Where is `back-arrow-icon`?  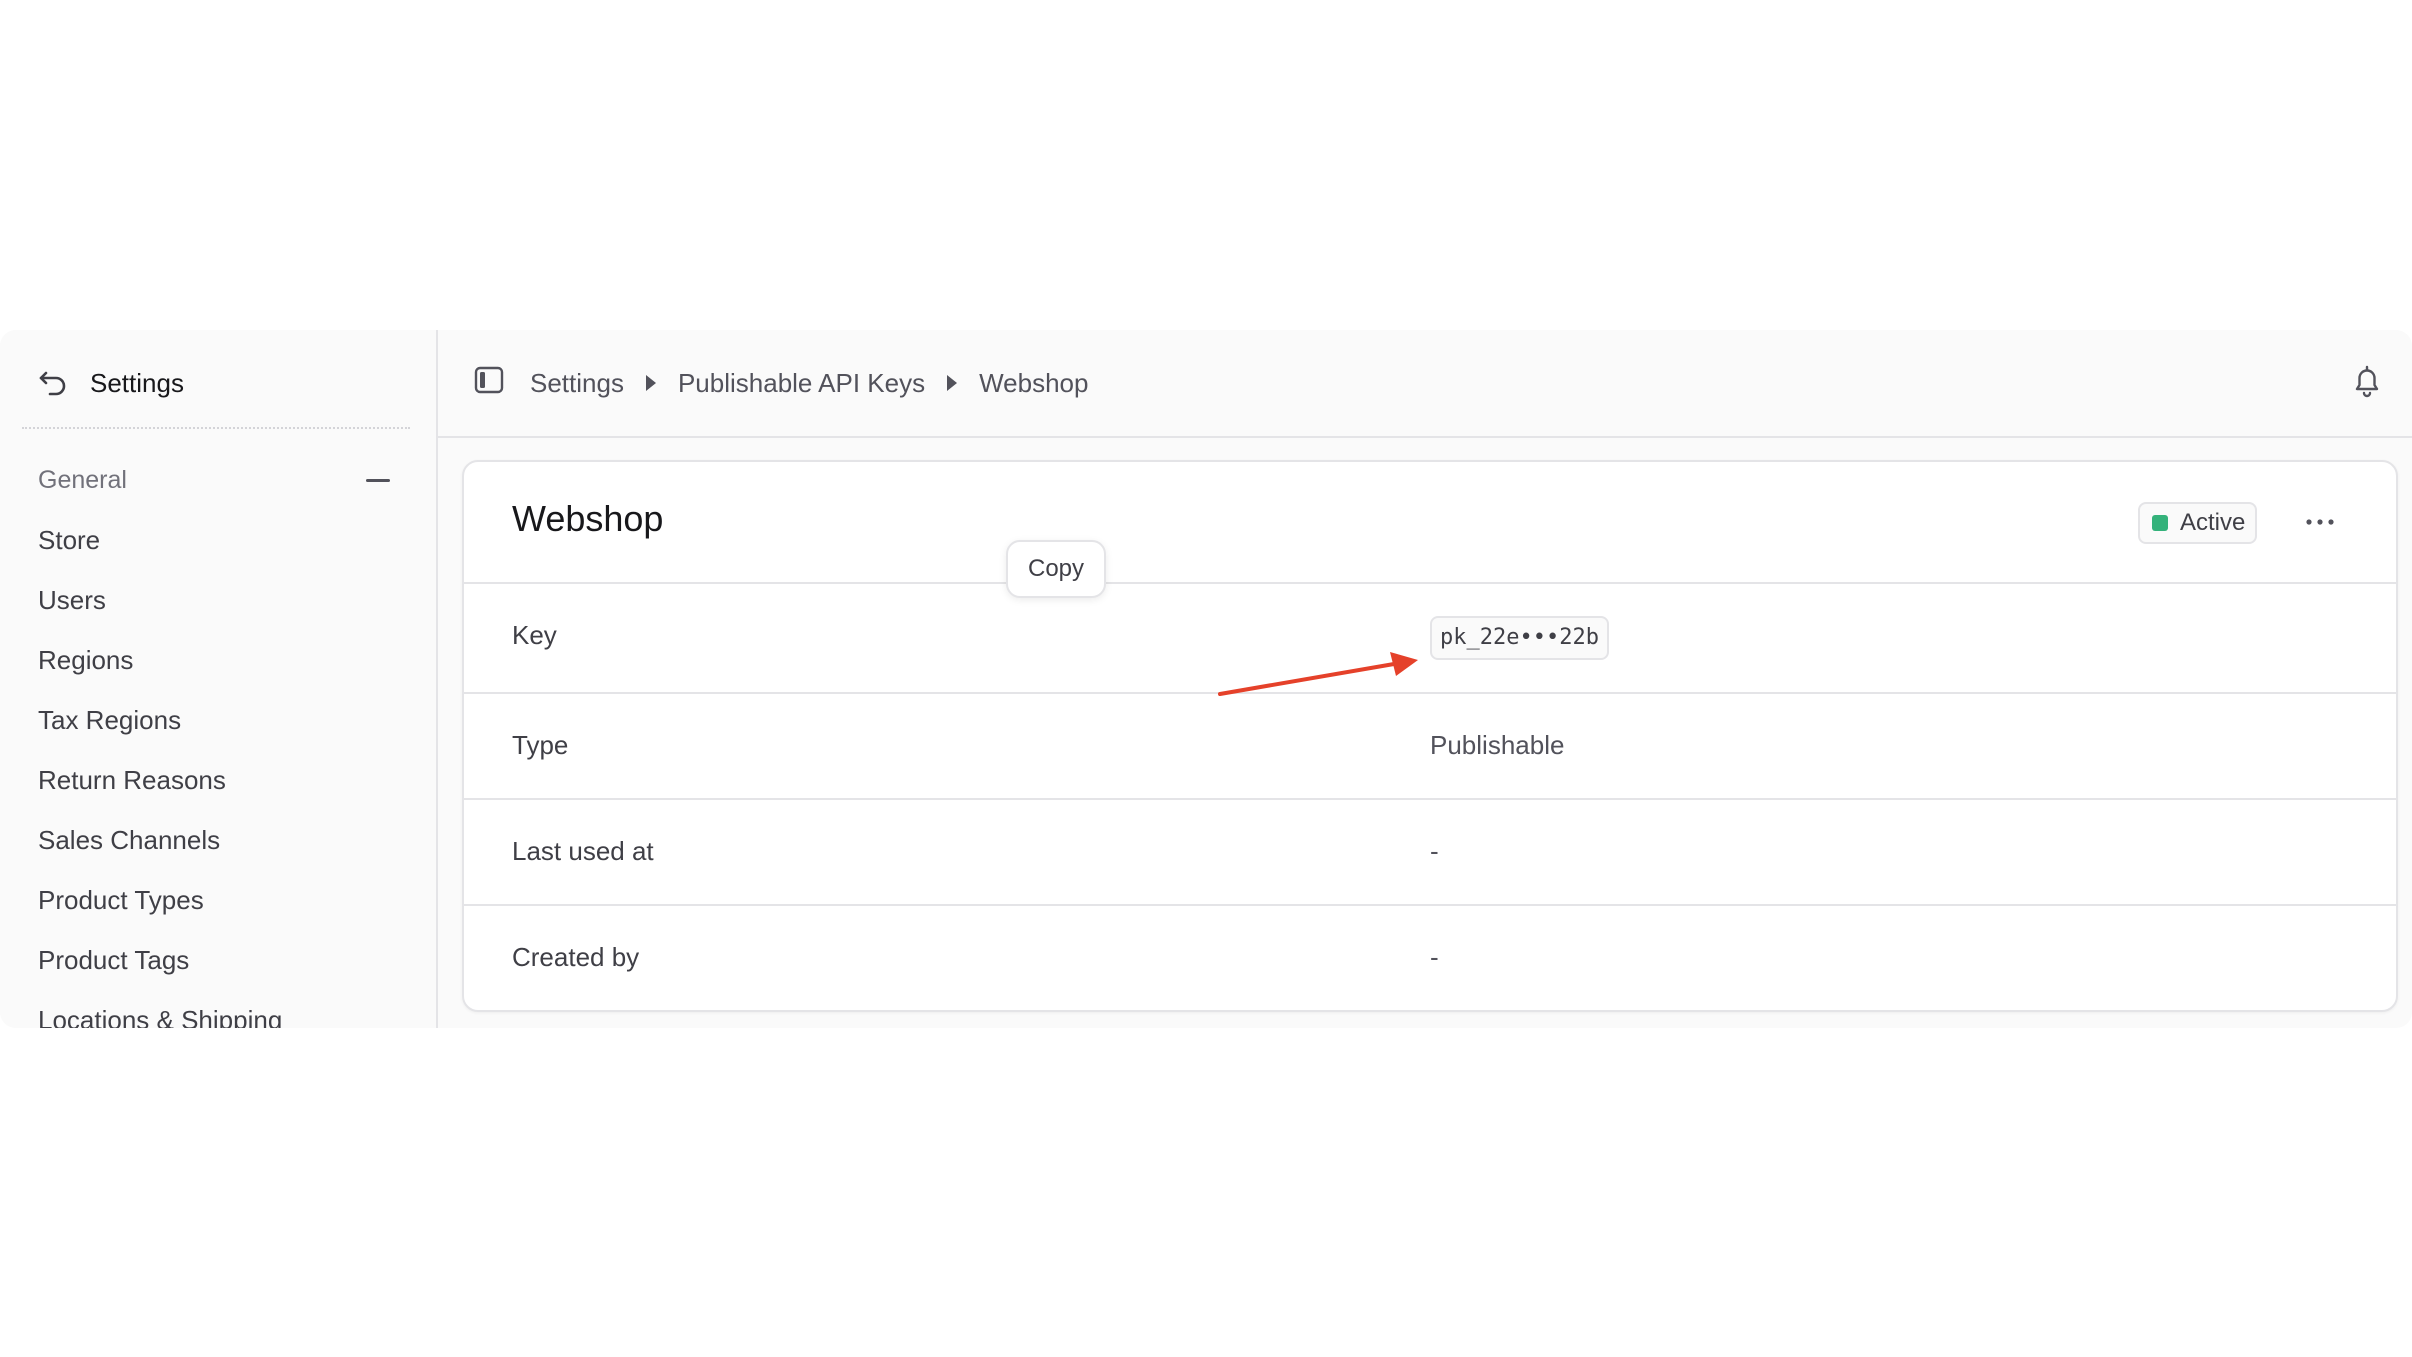
back-arrow-icon is located at coordinates (53, 383).